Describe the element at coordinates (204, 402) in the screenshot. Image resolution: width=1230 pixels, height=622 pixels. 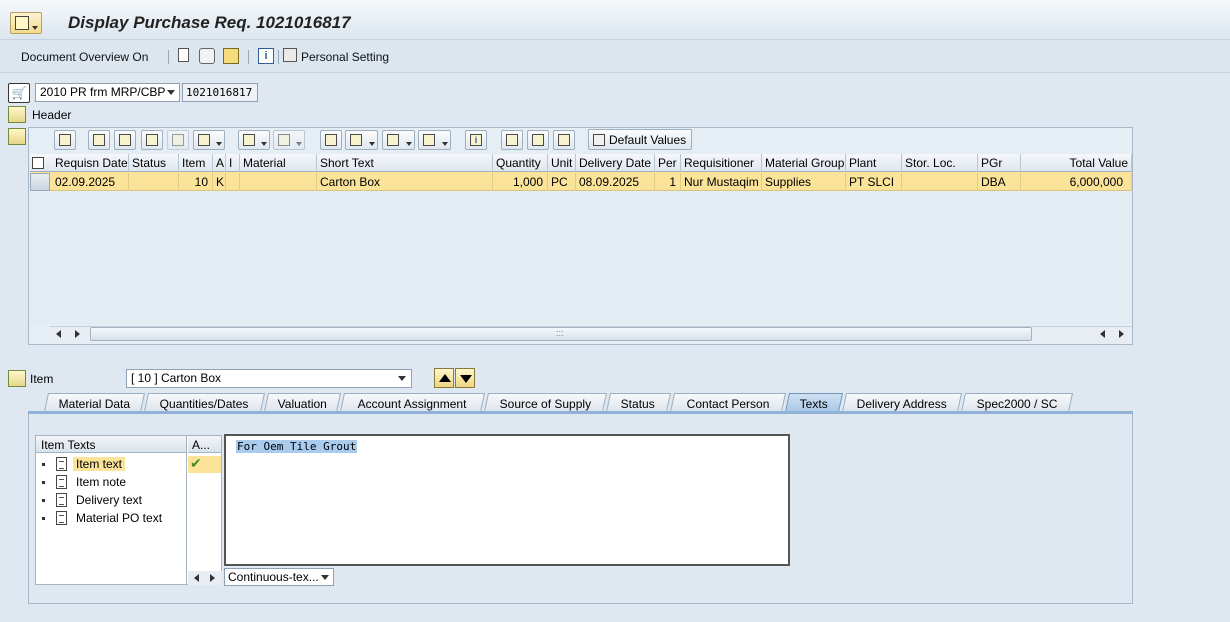
I see `tab-quantities-dates: Quantities/Dates` at that location.